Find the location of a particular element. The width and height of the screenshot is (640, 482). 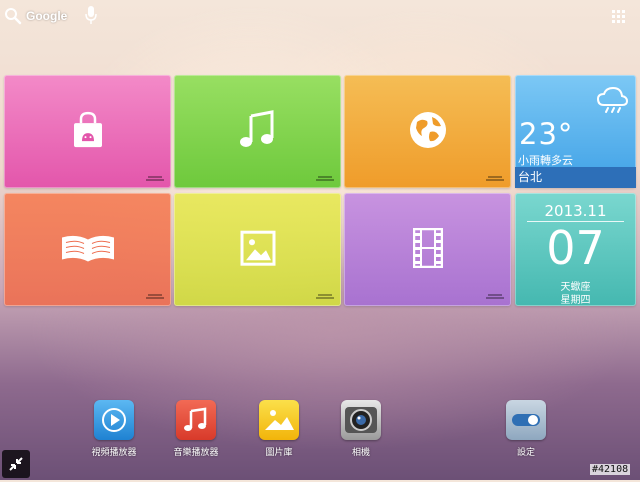

shopping-bag-icon is located at coordinates (87, 129).